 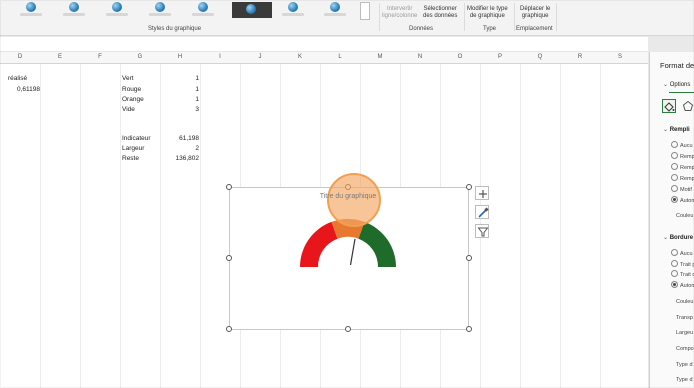 What do you see at coordinates (469, 258) in the screenshot?
I see `resize-handle-right` at bounding box center [469, 258].